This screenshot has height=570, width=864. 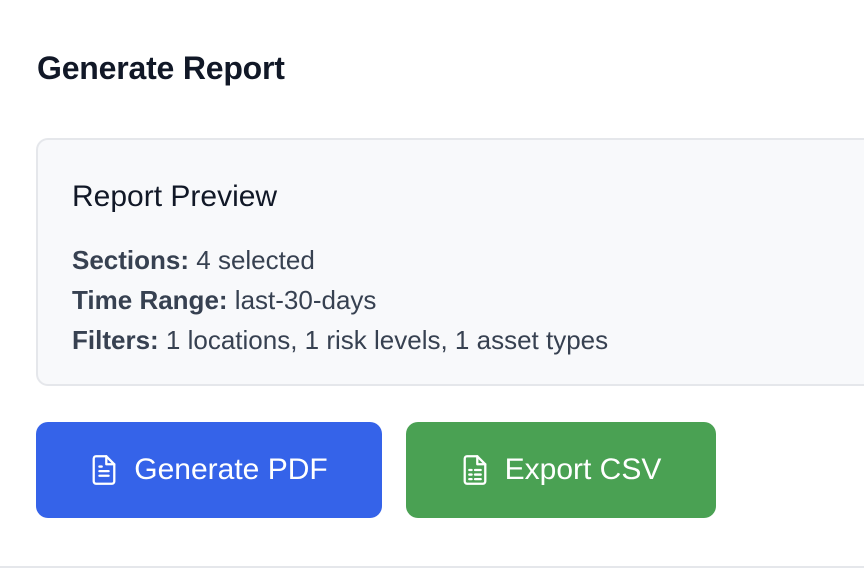 I want to click on time-range-summary: Time Range: last-30-days, so click(x=340, y=300).